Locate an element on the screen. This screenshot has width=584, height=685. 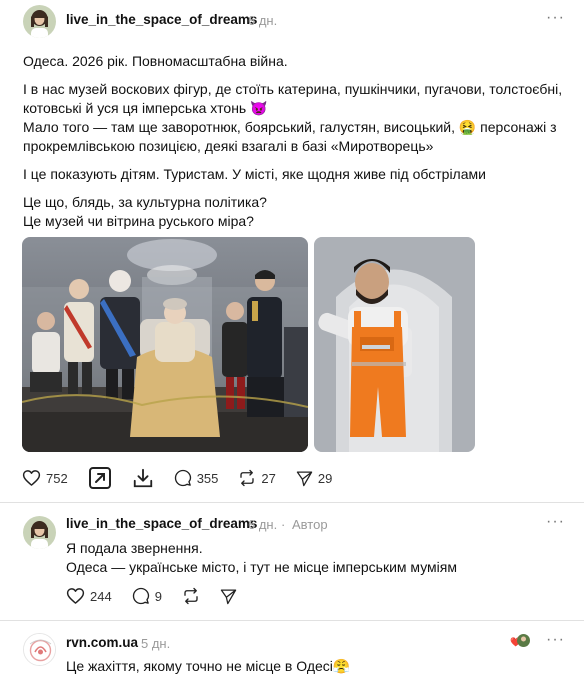
like-count: 752 is located at coordinates (57, 478).